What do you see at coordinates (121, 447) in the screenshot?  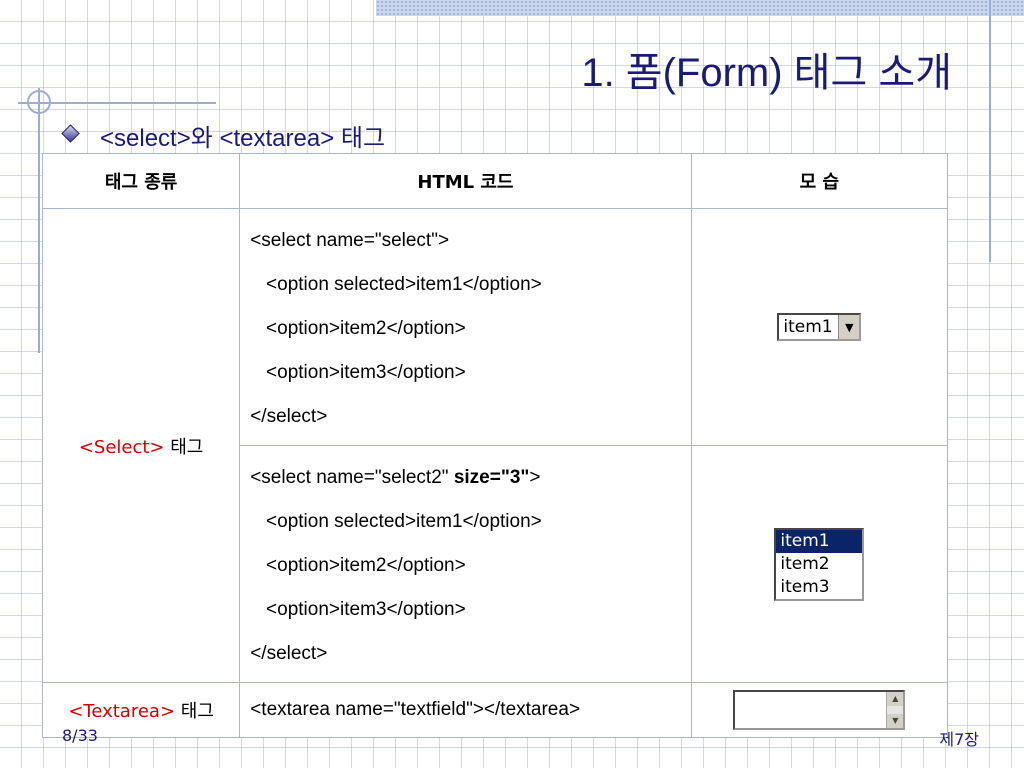 I see `select-tag-name: <Select>` at bounding box center [121, 447].